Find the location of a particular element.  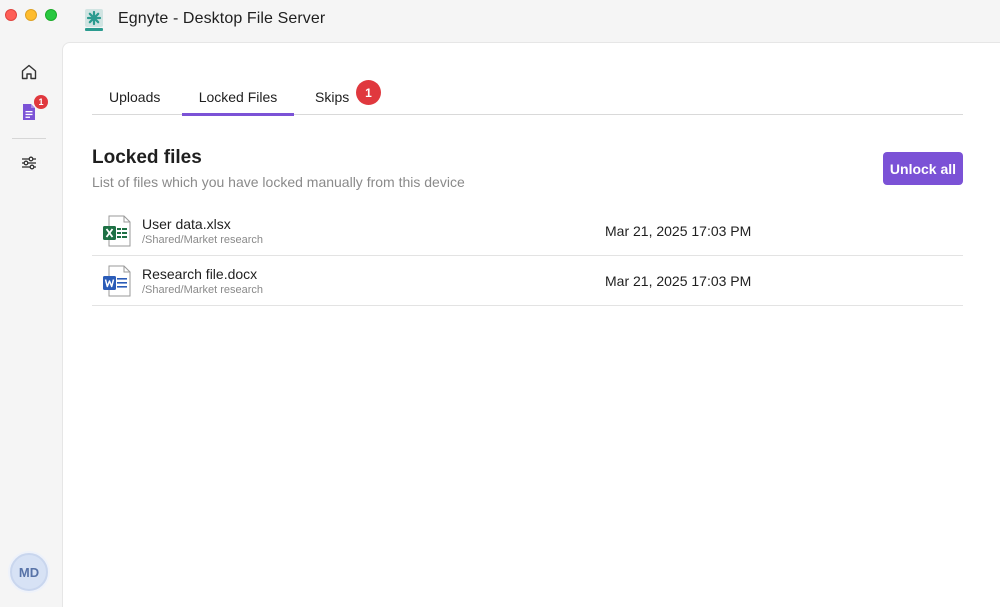

unlock-all-button: Unlock all is located at coordinates (923, 168).